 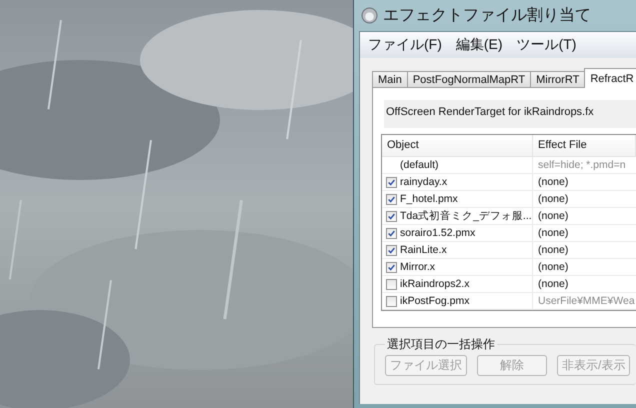 I want to click on table-cell: self=hide; *.pmd=n, so click(x=582, y=165).